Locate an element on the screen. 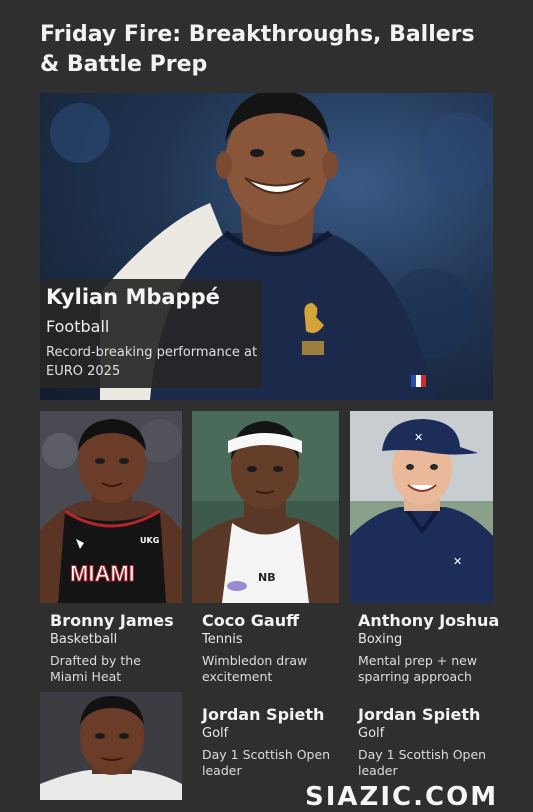 The image size is (533, 812). card-player-note: Mental prep + new sparring approach is located at coordinates (418, 668).